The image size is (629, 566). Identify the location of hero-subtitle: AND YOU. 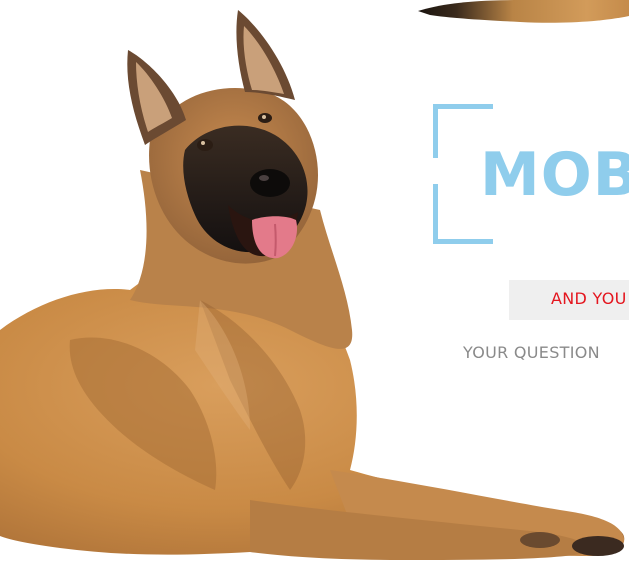
(589, 298).